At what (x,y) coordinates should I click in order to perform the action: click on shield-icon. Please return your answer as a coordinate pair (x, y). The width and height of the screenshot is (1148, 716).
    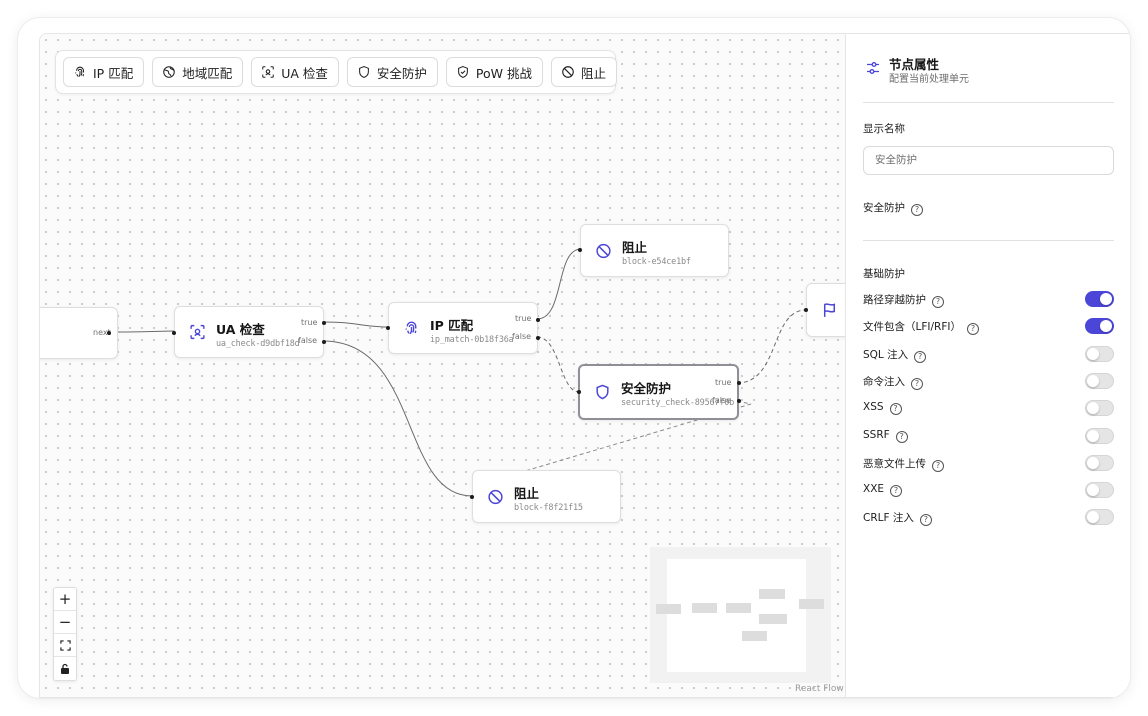
    Looking at the image, I should click on (364, 72).